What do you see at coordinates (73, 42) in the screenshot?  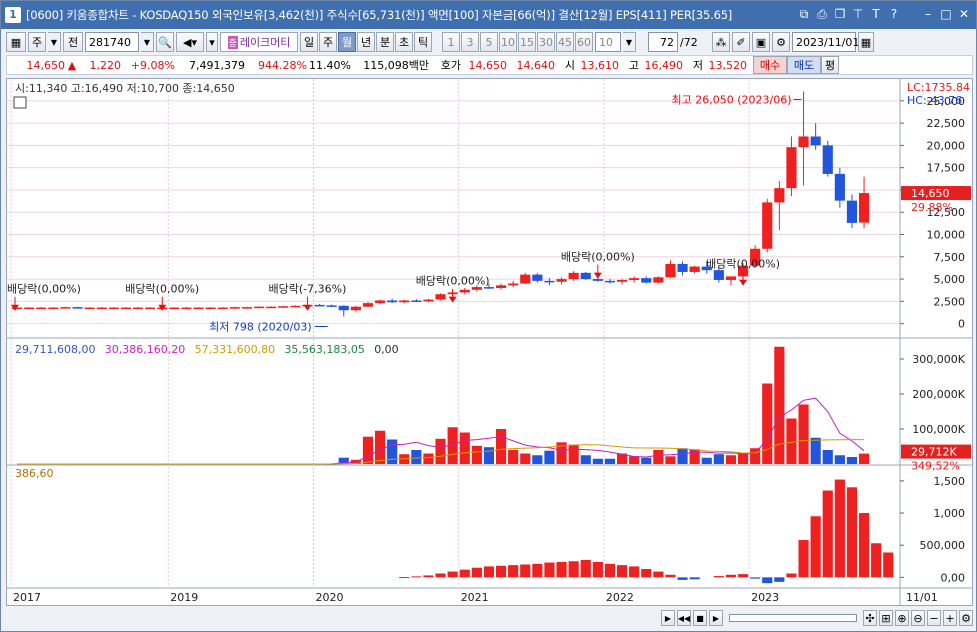 I see `prev-button: 전` at bounding box center [73, 42].